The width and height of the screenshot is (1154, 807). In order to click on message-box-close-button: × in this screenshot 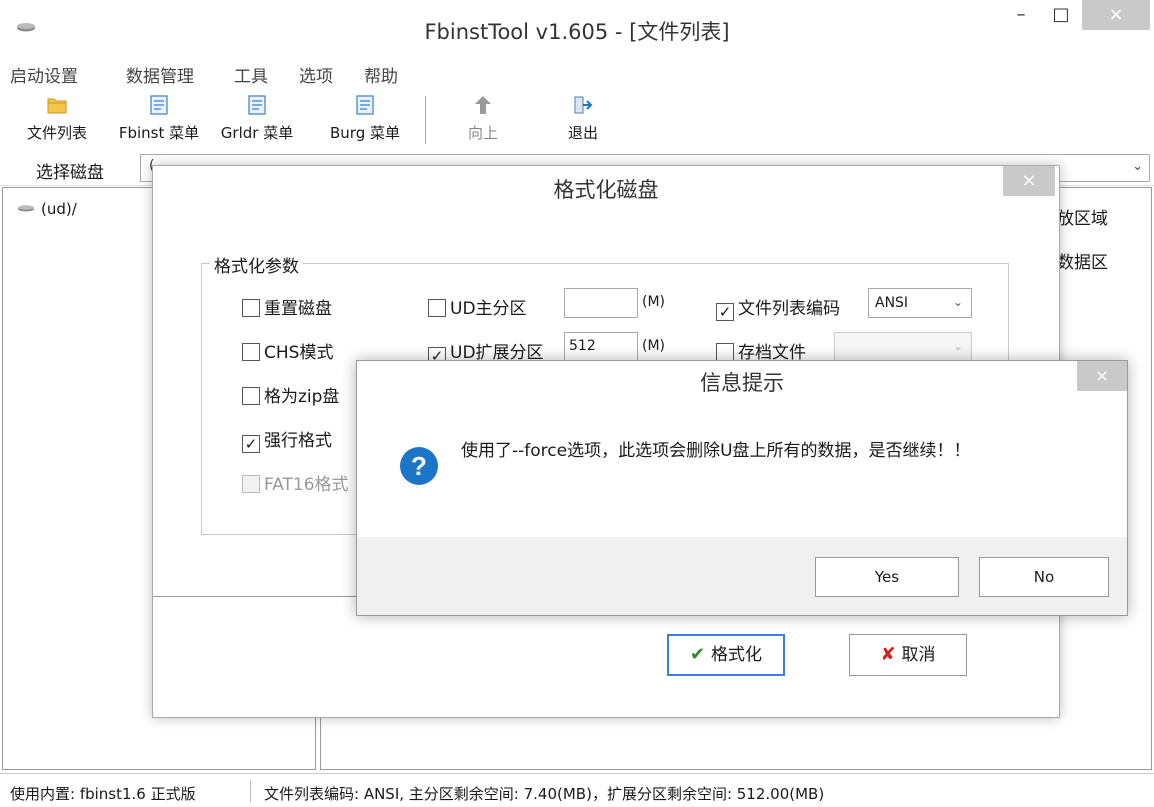, I will do `click(1102, 376)`.